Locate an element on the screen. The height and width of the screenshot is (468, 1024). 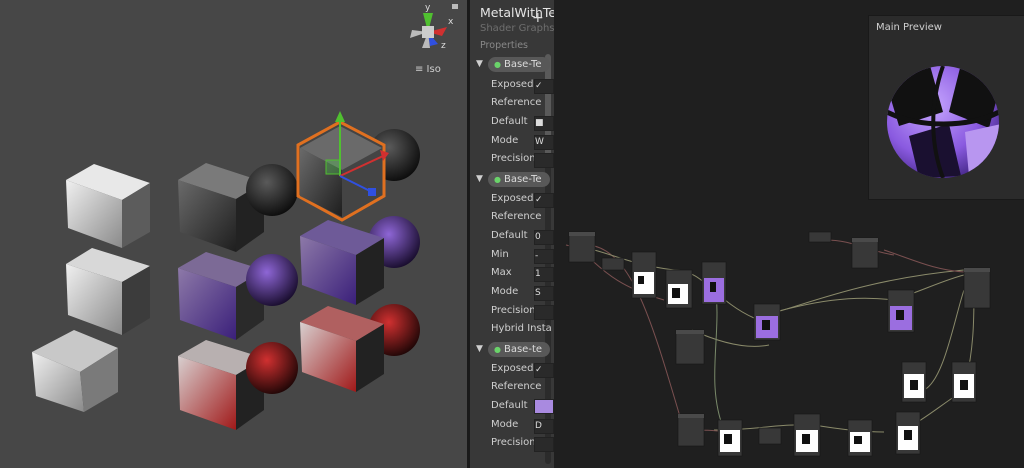
mode-dropdown: W is located at coordinates (544, 142).